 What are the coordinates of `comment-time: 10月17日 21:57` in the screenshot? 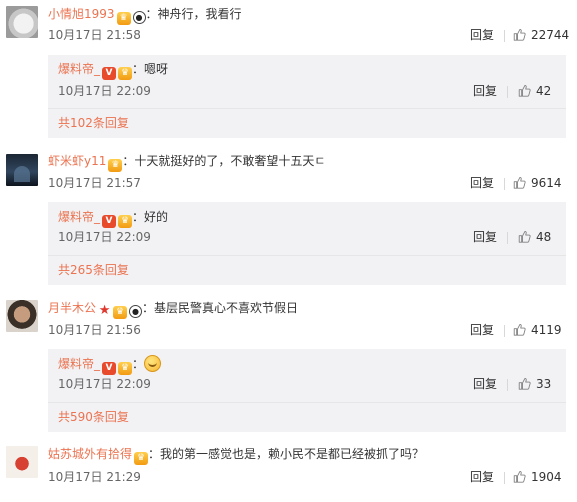 It's located at (94, 183).